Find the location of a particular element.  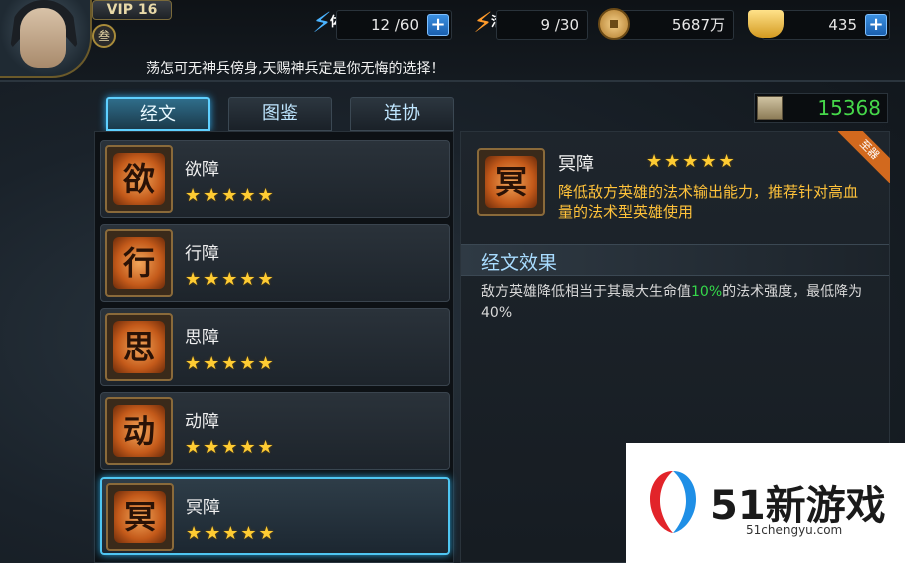

add-gold-button: + is located at coordinates (876, 25).